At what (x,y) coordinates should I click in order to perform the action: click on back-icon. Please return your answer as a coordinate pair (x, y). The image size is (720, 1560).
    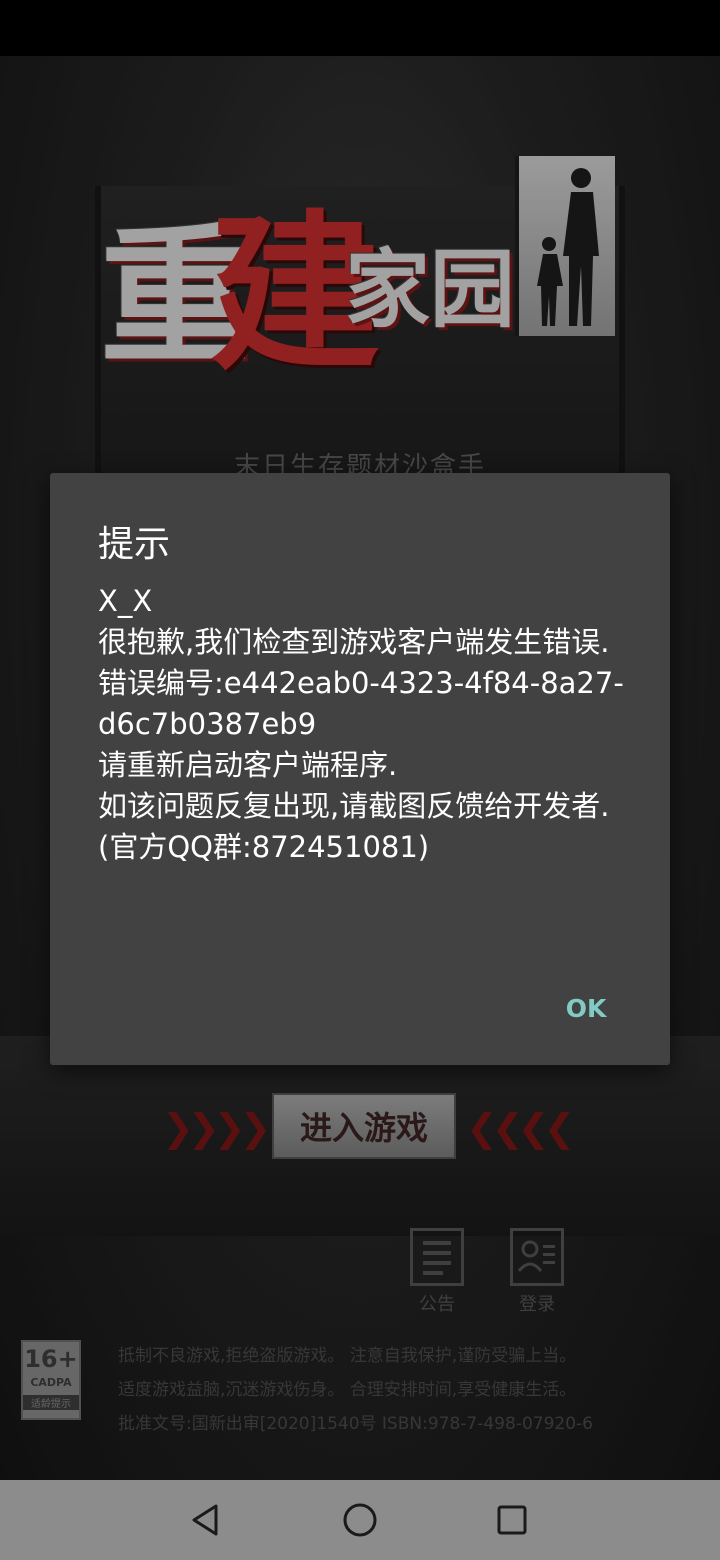
    Looking at the image, I should click on (206, 1520).